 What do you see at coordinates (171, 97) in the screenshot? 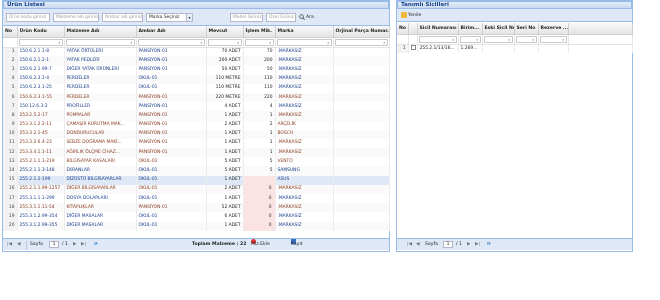
I see `table-cell-ambar: PANSİYON-01` at bounding box center [171, 97].